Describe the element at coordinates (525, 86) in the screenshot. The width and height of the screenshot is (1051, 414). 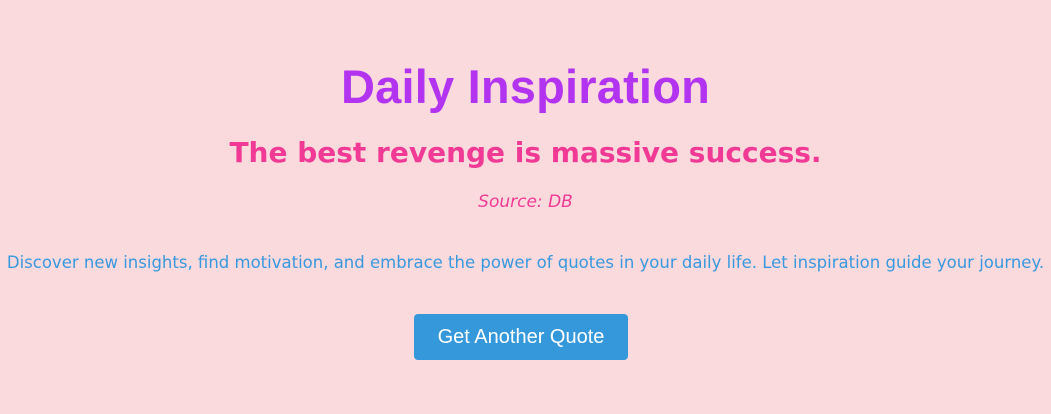
I see `page-title: Daily Inspiration` at that location.